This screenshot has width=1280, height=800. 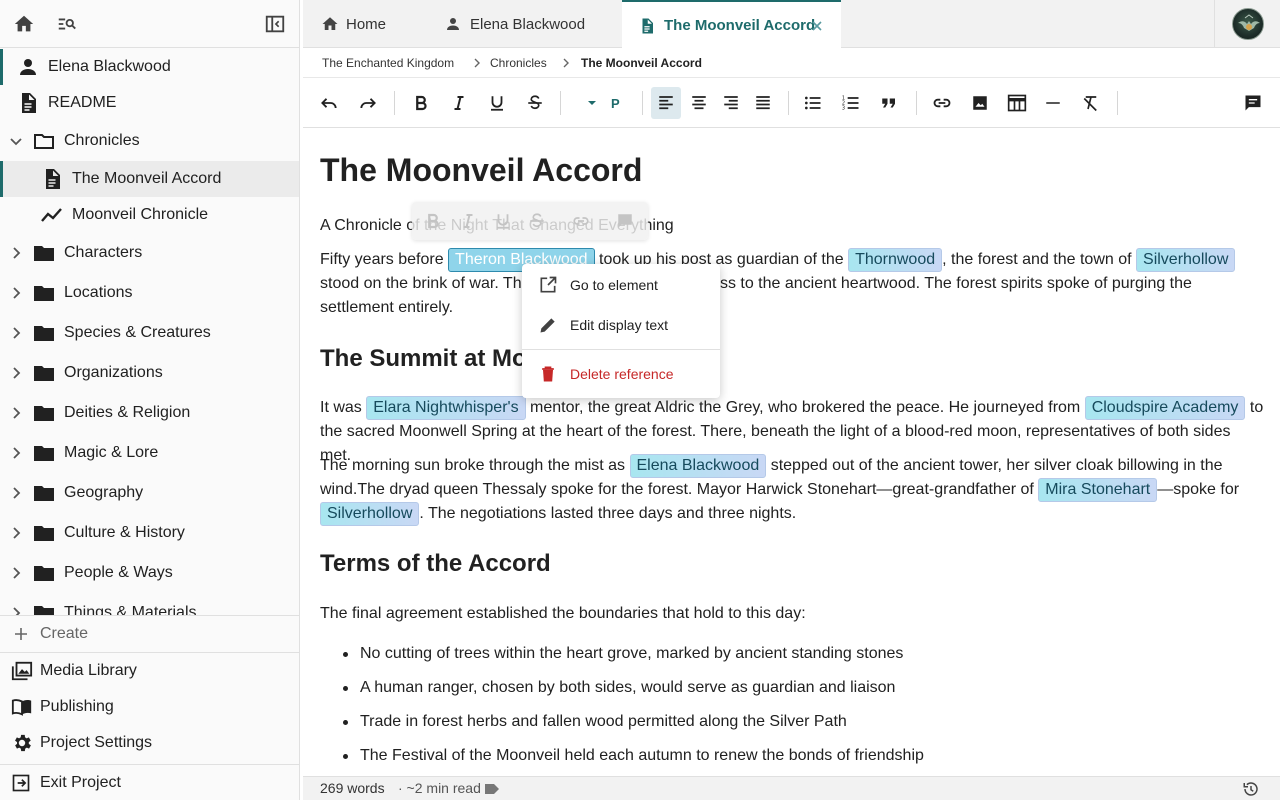 I want to click on history-icon, so click(x=1251, y=789).